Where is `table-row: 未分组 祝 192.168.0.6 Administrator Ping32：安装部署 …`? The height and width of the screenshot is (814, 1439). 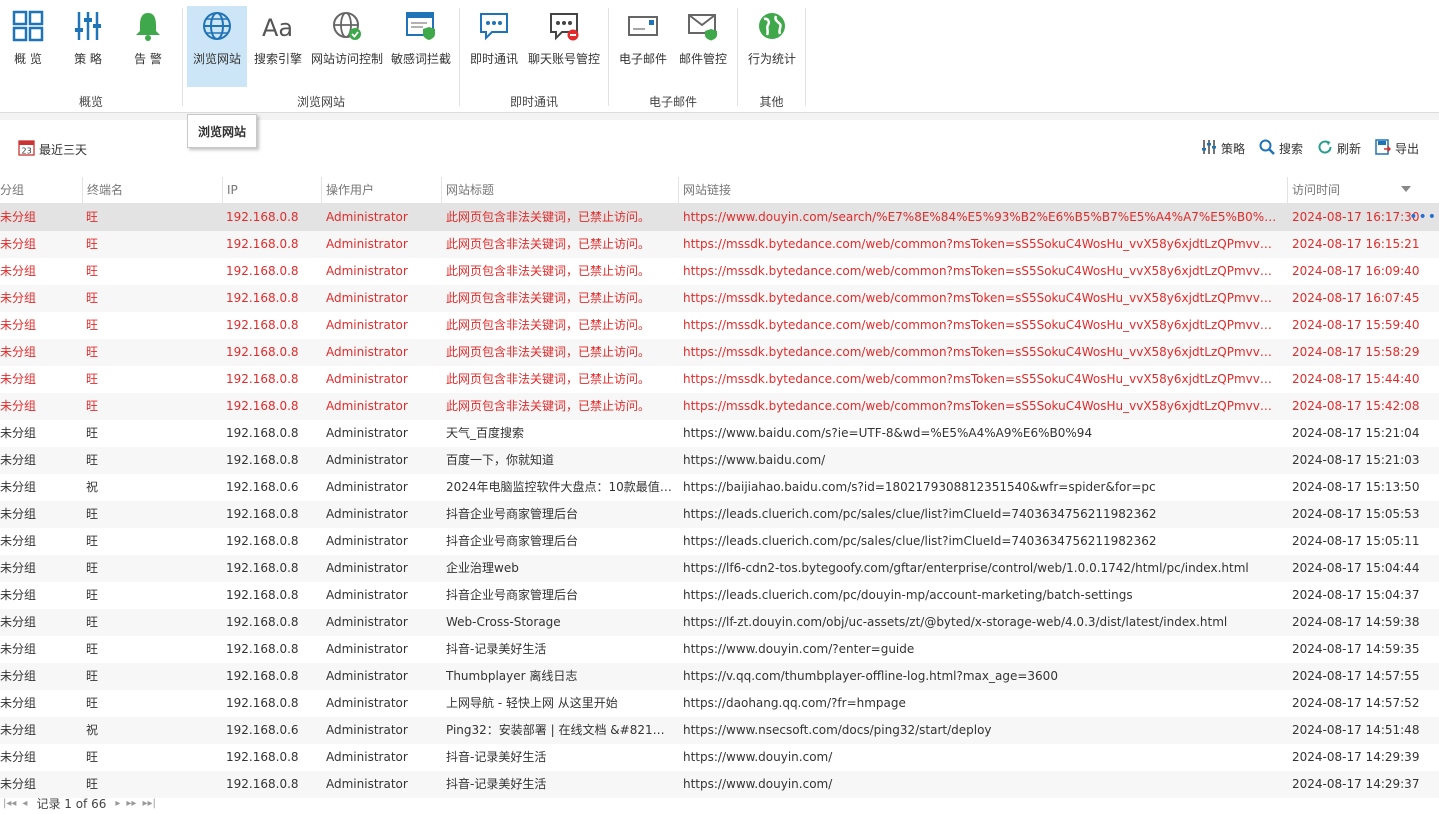
table-row: 未分组 祝 192.168.0.6 Administrator Ping32：安装部署 … is located at coordinates (719, 730).